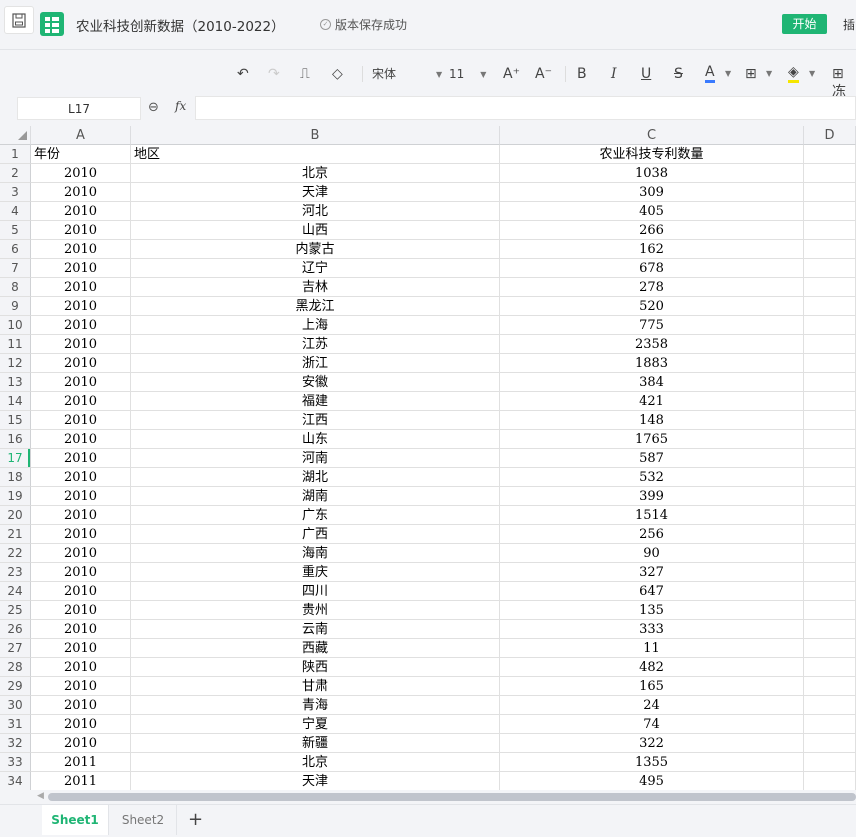 The image size is (856, 837). I want to click on zoom-search-icon: ⊖, so click(153, 107).